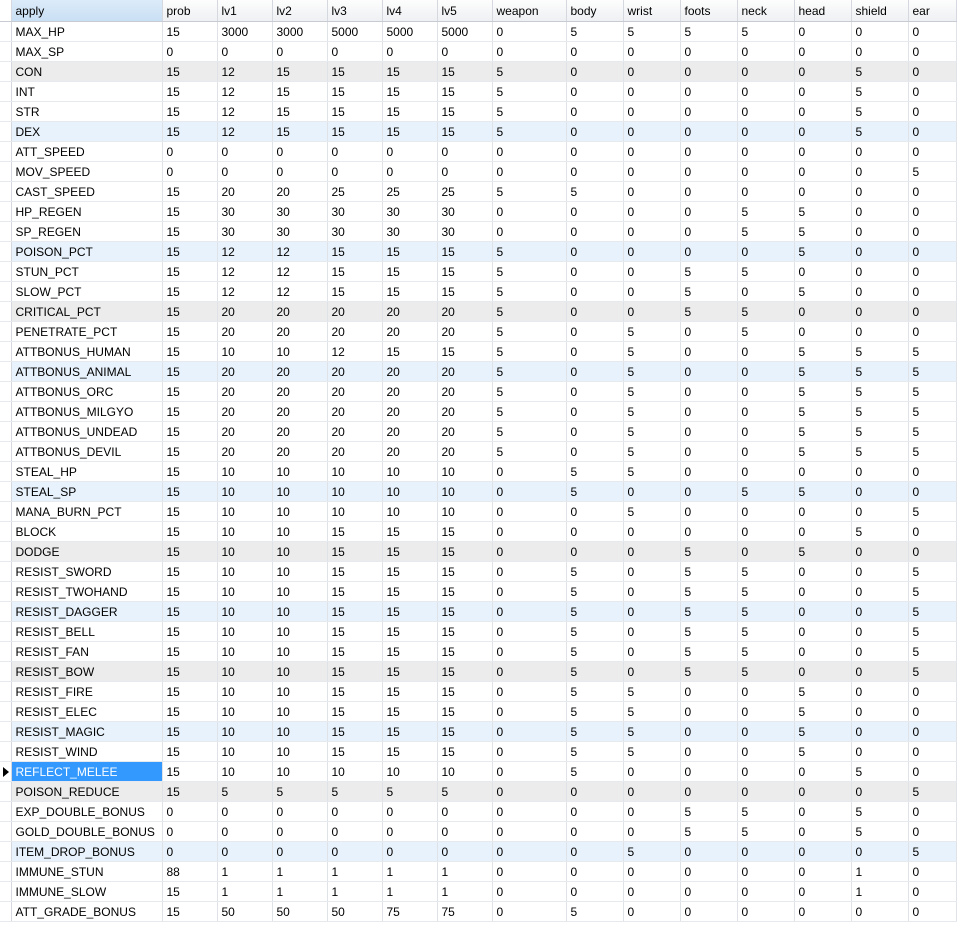 Image resolution: width=965 pixels, height=926 pixels. I want to click on table-row: ITEM_DROP_BONUS 0 0 0 0 0 0 0 0 5 0 0 0 0 5, so click(478, 851).